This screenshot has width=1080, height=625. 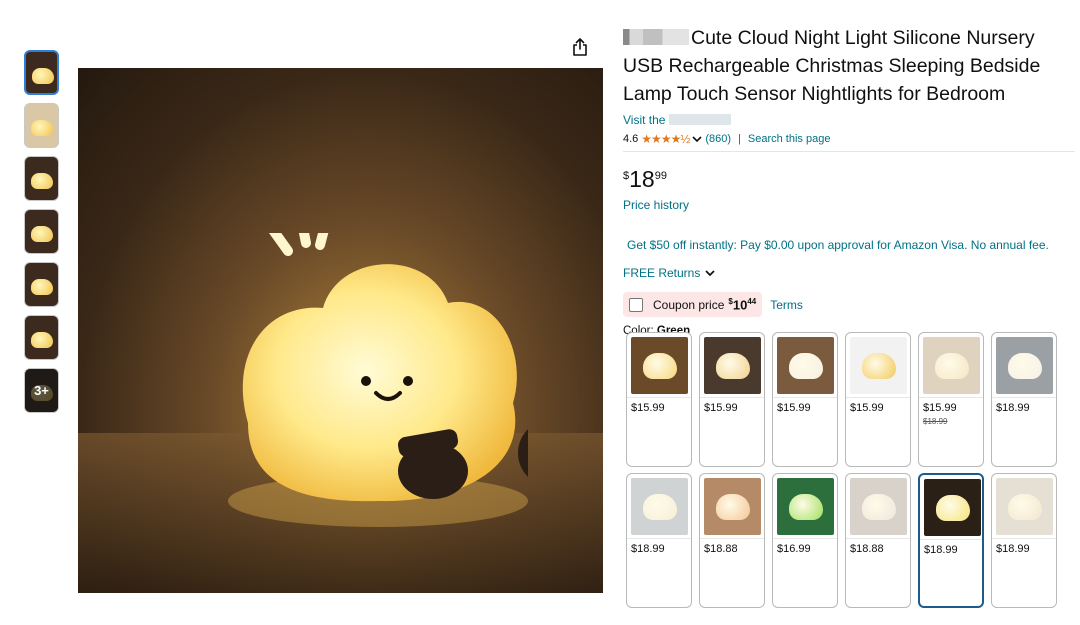 What do you see at coordinates (789, 139) in the screenshot?
I see `search-page-link: Search this page` at bounding box center [789, 139].